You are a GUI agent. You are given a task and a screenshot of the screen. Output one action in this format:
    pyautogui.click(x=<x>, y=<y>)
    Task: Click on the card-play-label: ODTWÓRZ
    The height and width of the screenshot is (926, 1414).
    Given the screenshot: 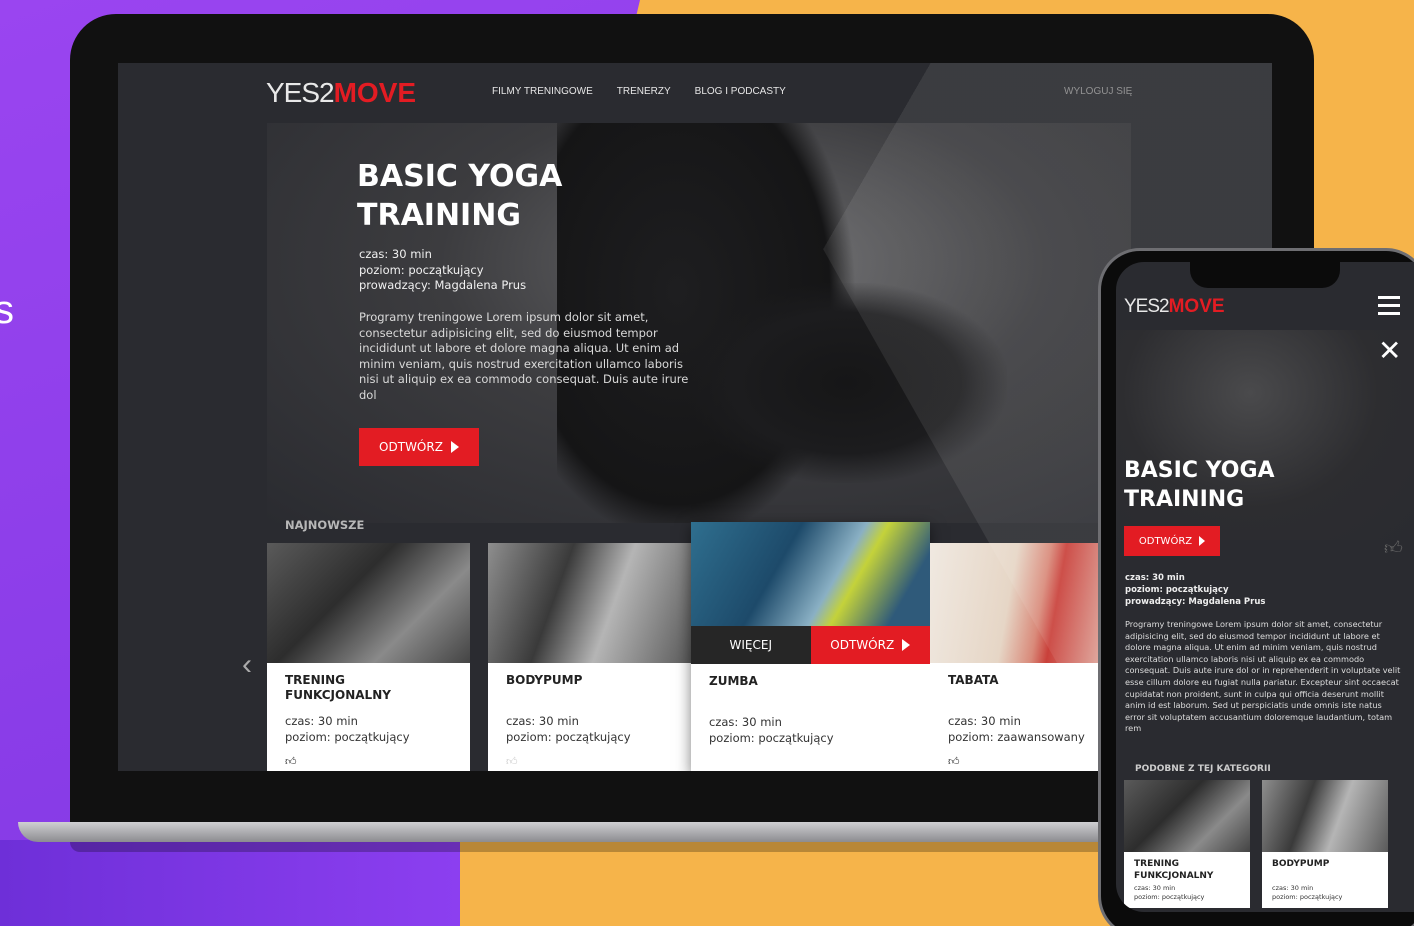 What is the action you would take?
    pyautogui.click(x=862, y=645)
    